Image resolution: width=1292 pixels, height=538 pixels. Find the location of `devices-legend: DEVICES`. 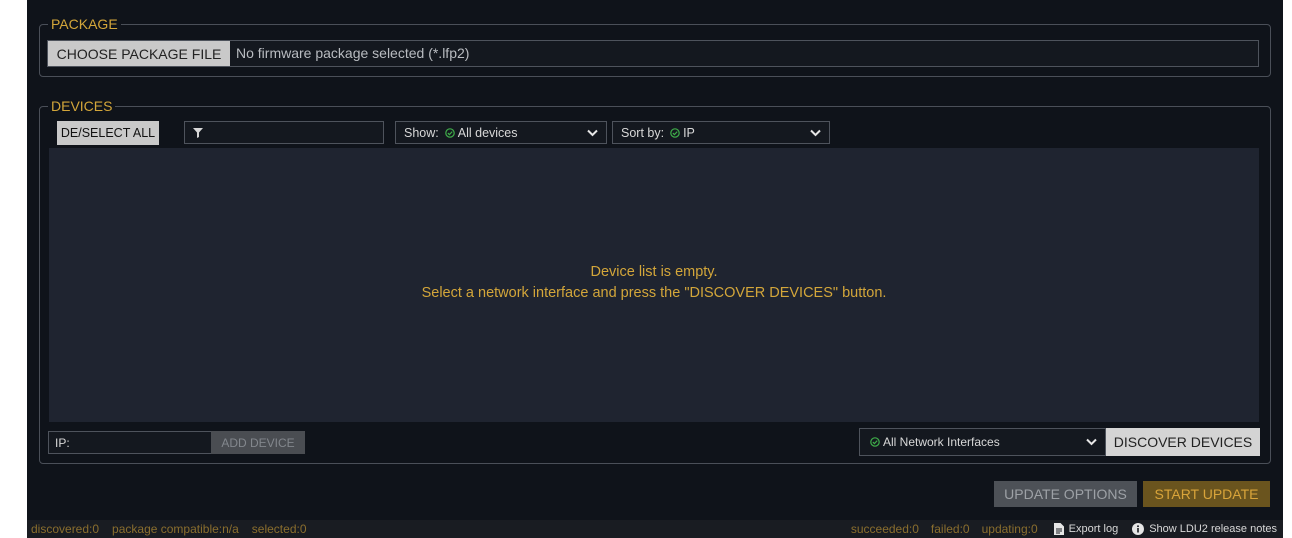

devices-legend: DEVICES is located at coordinates (82, 106).